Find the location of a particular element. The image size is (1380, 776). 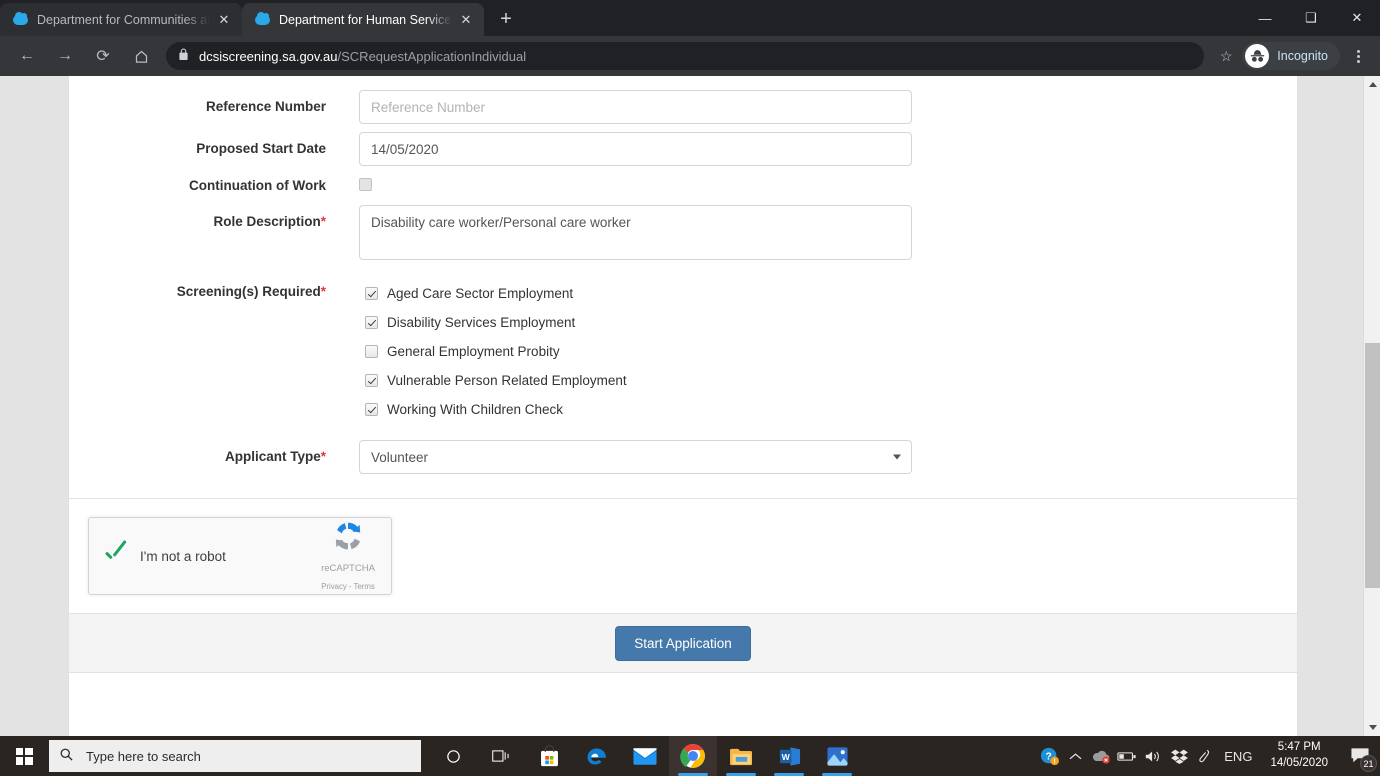

pen-icon is located at coordinates (1205, 756).